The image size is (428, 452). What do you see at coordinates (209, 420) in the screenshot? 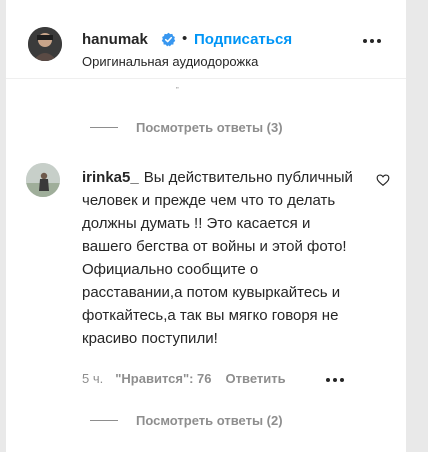
I see `view-replies-label: Посмотреть ответы (2)` at bounding box center [209, 420].